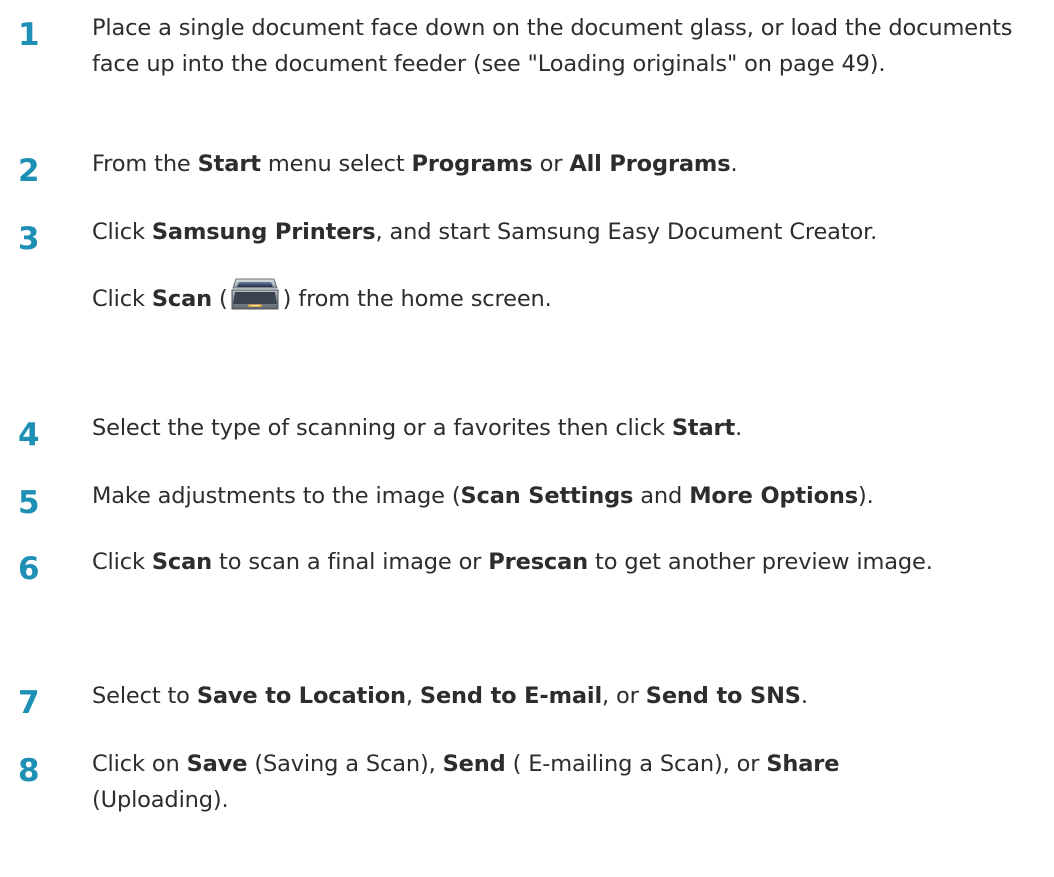 Image resolution: width=1054 pixels, height=877 pixels. I want to click on text-segment: Click on, so click(139, 764).